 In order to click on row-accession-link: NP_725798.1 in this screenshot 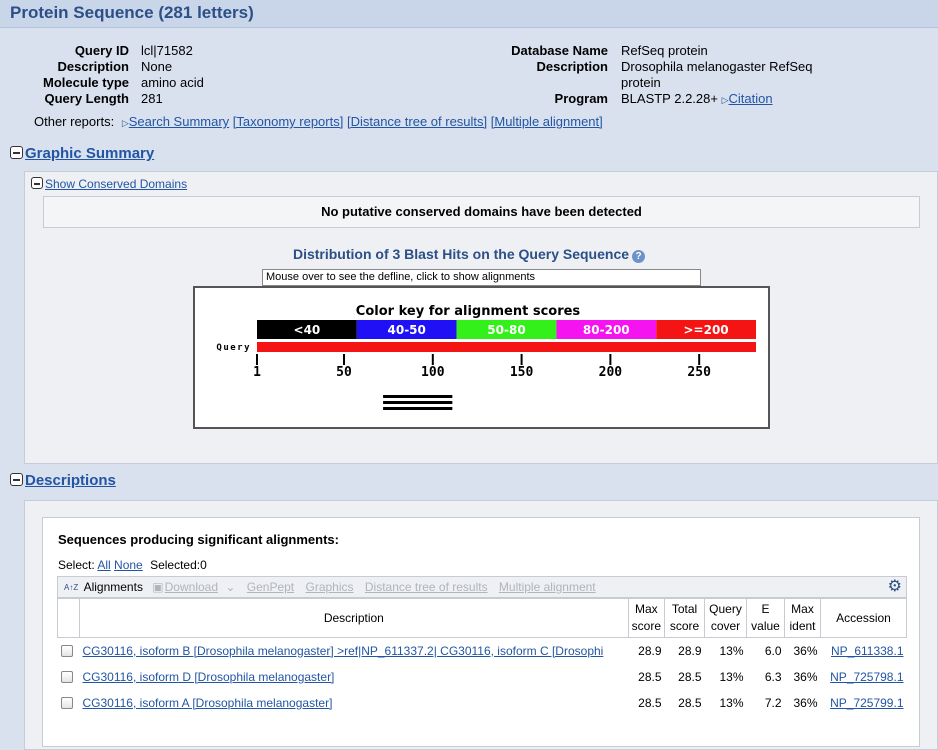, I will do `click(866, 677)`.